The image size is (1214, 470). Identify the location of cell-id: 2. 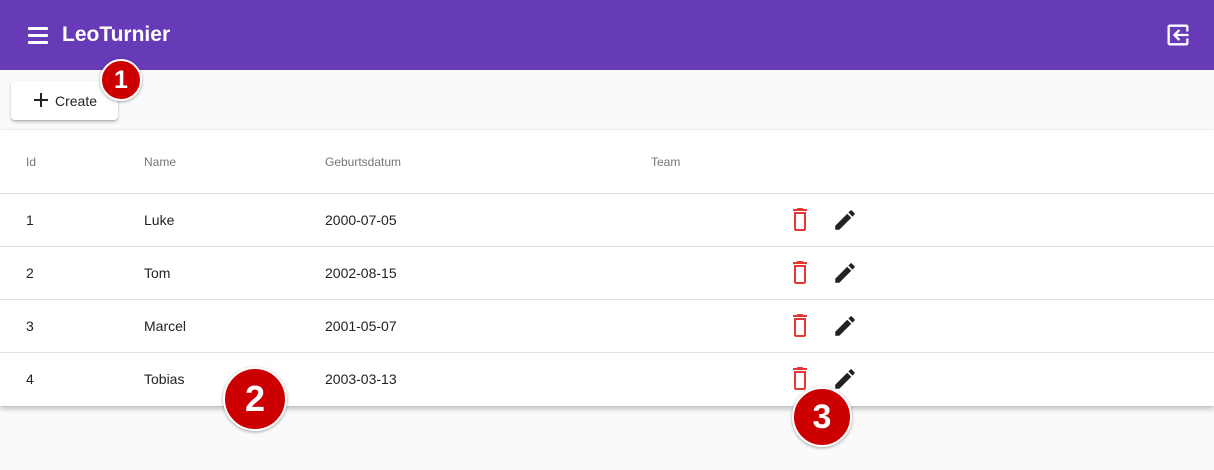
(30, 273).